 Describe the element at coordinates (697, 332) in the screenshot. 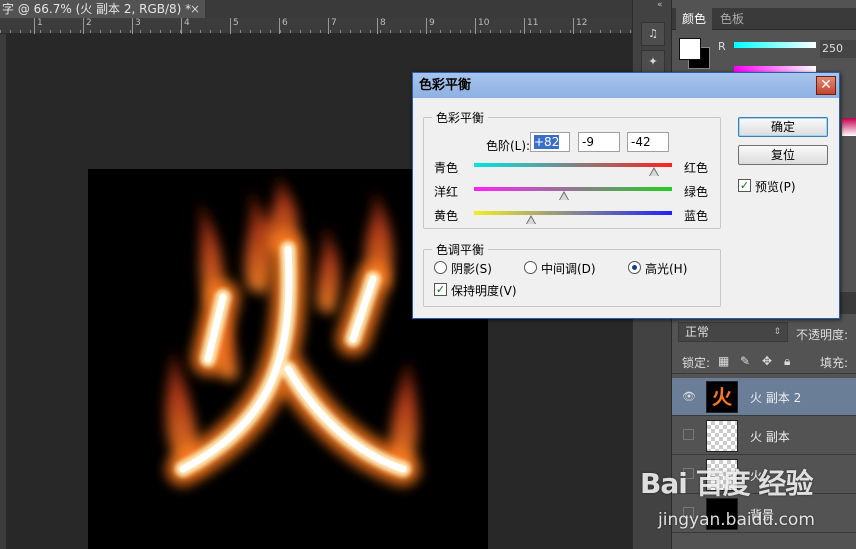

I see `blend-mode-value: 正常` at that location.